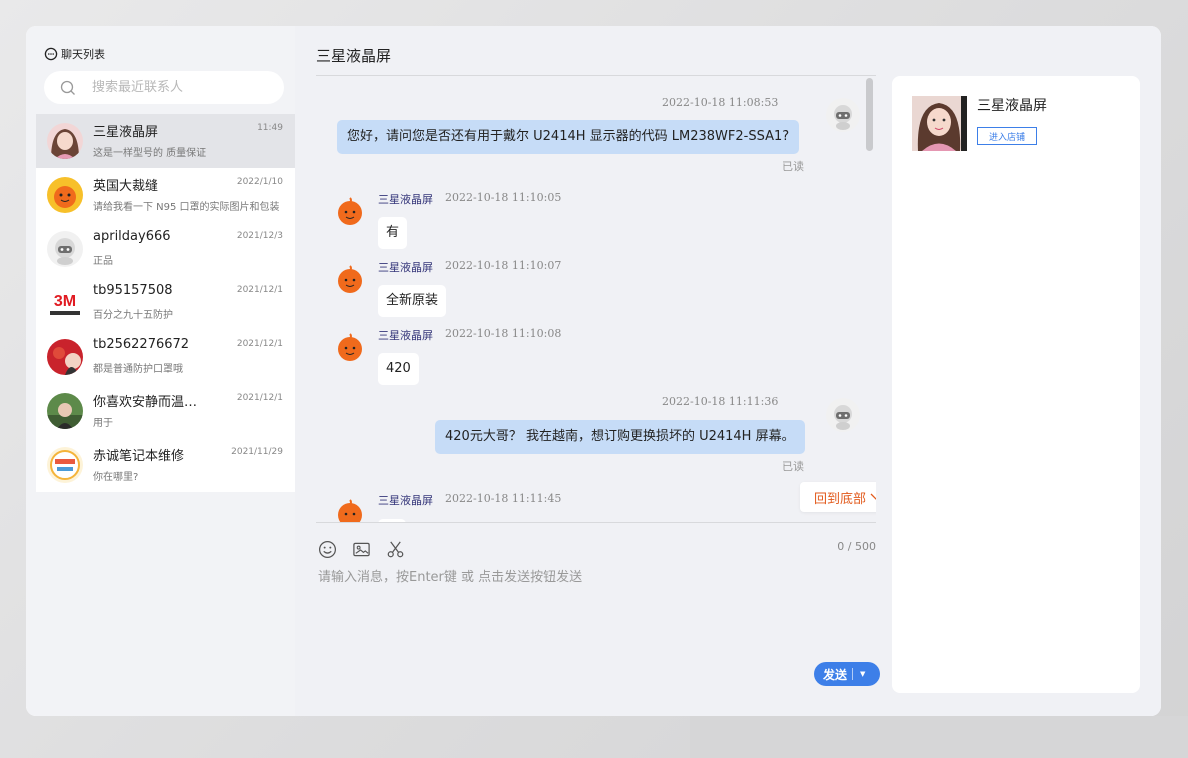 The height and width of the screenshot is (758, 1188). Describe the element at coordinates (720, 401) in the screenshot. I see `message-timestamp: 2022-10-18 11:11:36` at that location.